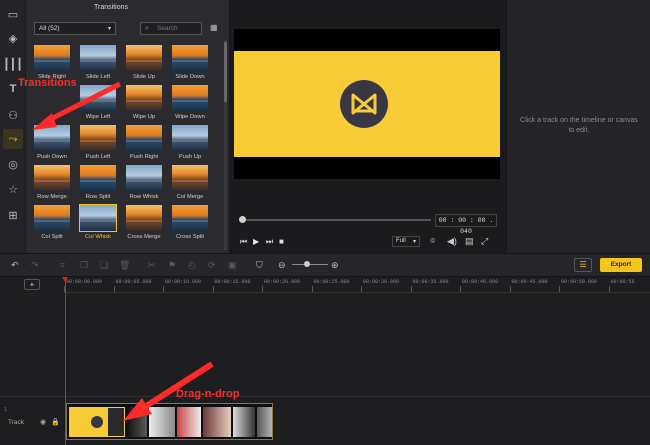  What do you see at coordinates (98, 77) in the screenshot?
I see `transition-label: Slide Left` at bounding box center [98, 77].